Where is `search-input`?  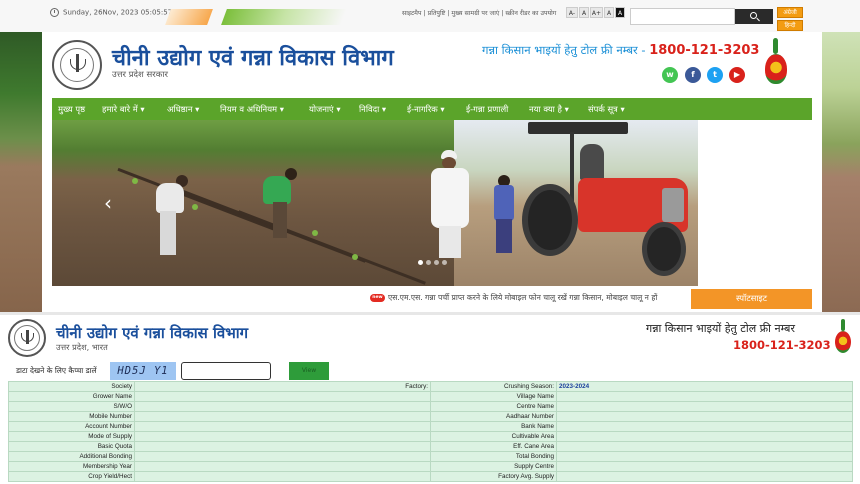 search-input is located at coordinates (682, 16).